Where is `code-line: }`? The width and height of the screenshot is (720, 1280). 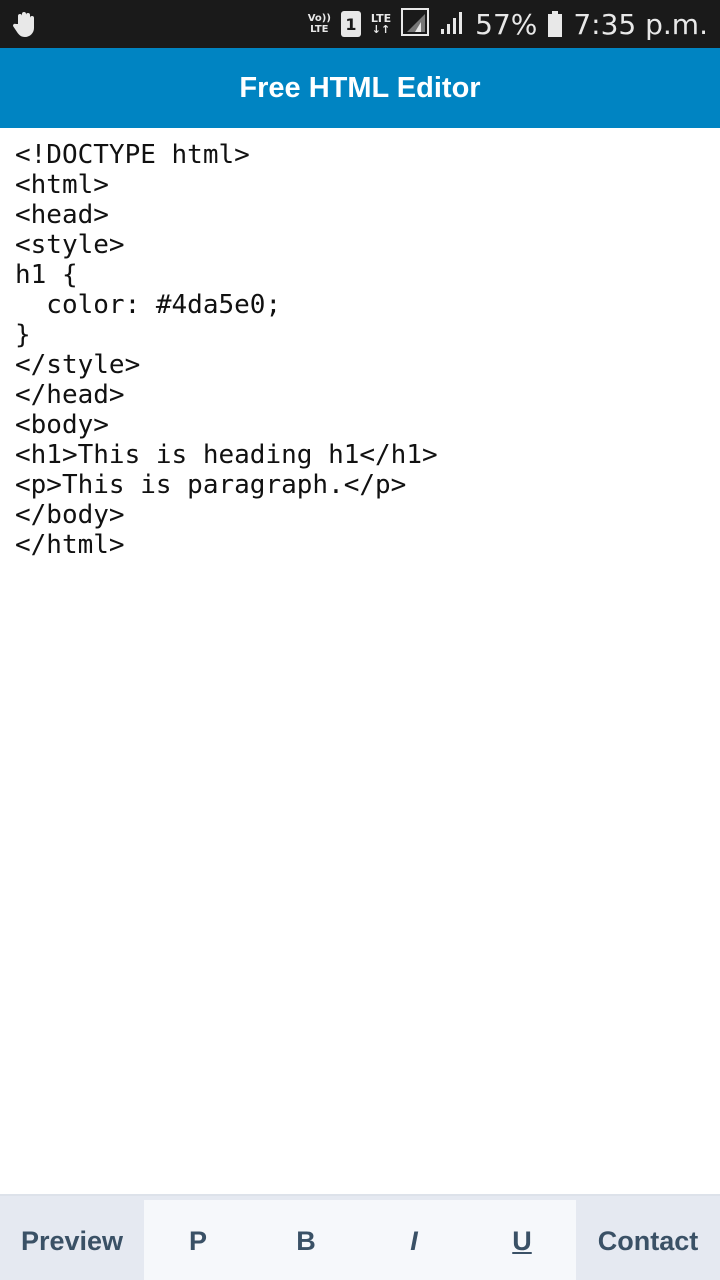
code-line: } is located at coordinates (23, 335).